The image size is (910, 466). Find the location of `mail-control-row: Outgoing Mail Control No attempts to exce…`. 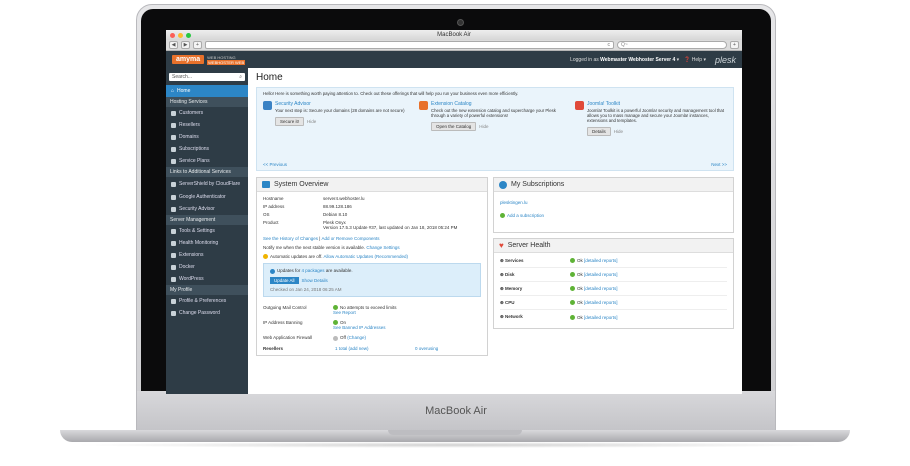

mail-control-row: Outgoing Mail Control No attempts to exce… is located at coordinates (372, 310).